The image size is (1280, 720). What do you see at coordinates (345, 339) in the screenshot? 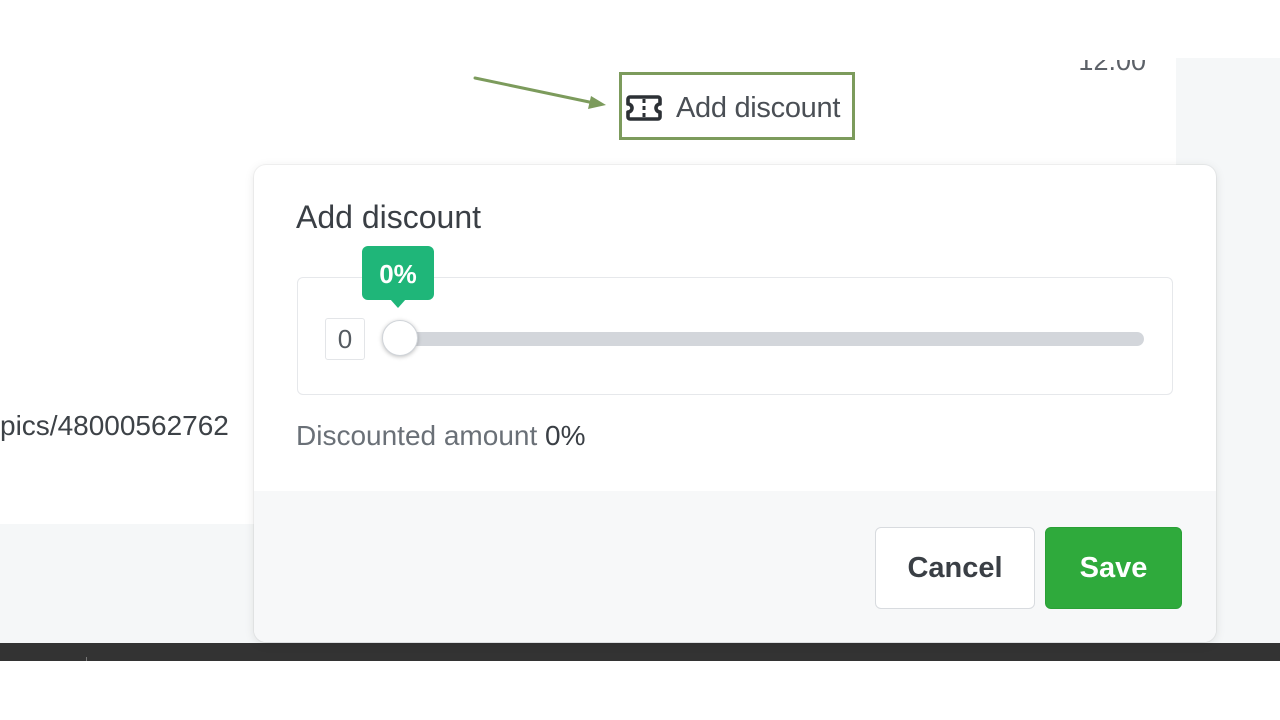
I see `discount-value-input` at bounding box center [345, 339].